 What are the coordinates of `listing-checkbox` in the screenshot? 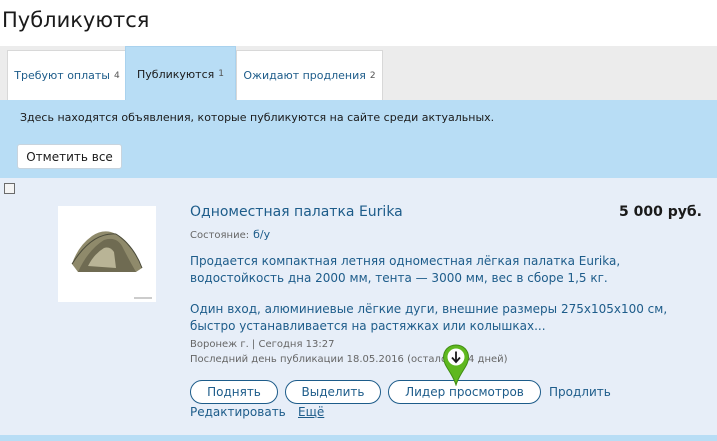 It's located at (9, 188).